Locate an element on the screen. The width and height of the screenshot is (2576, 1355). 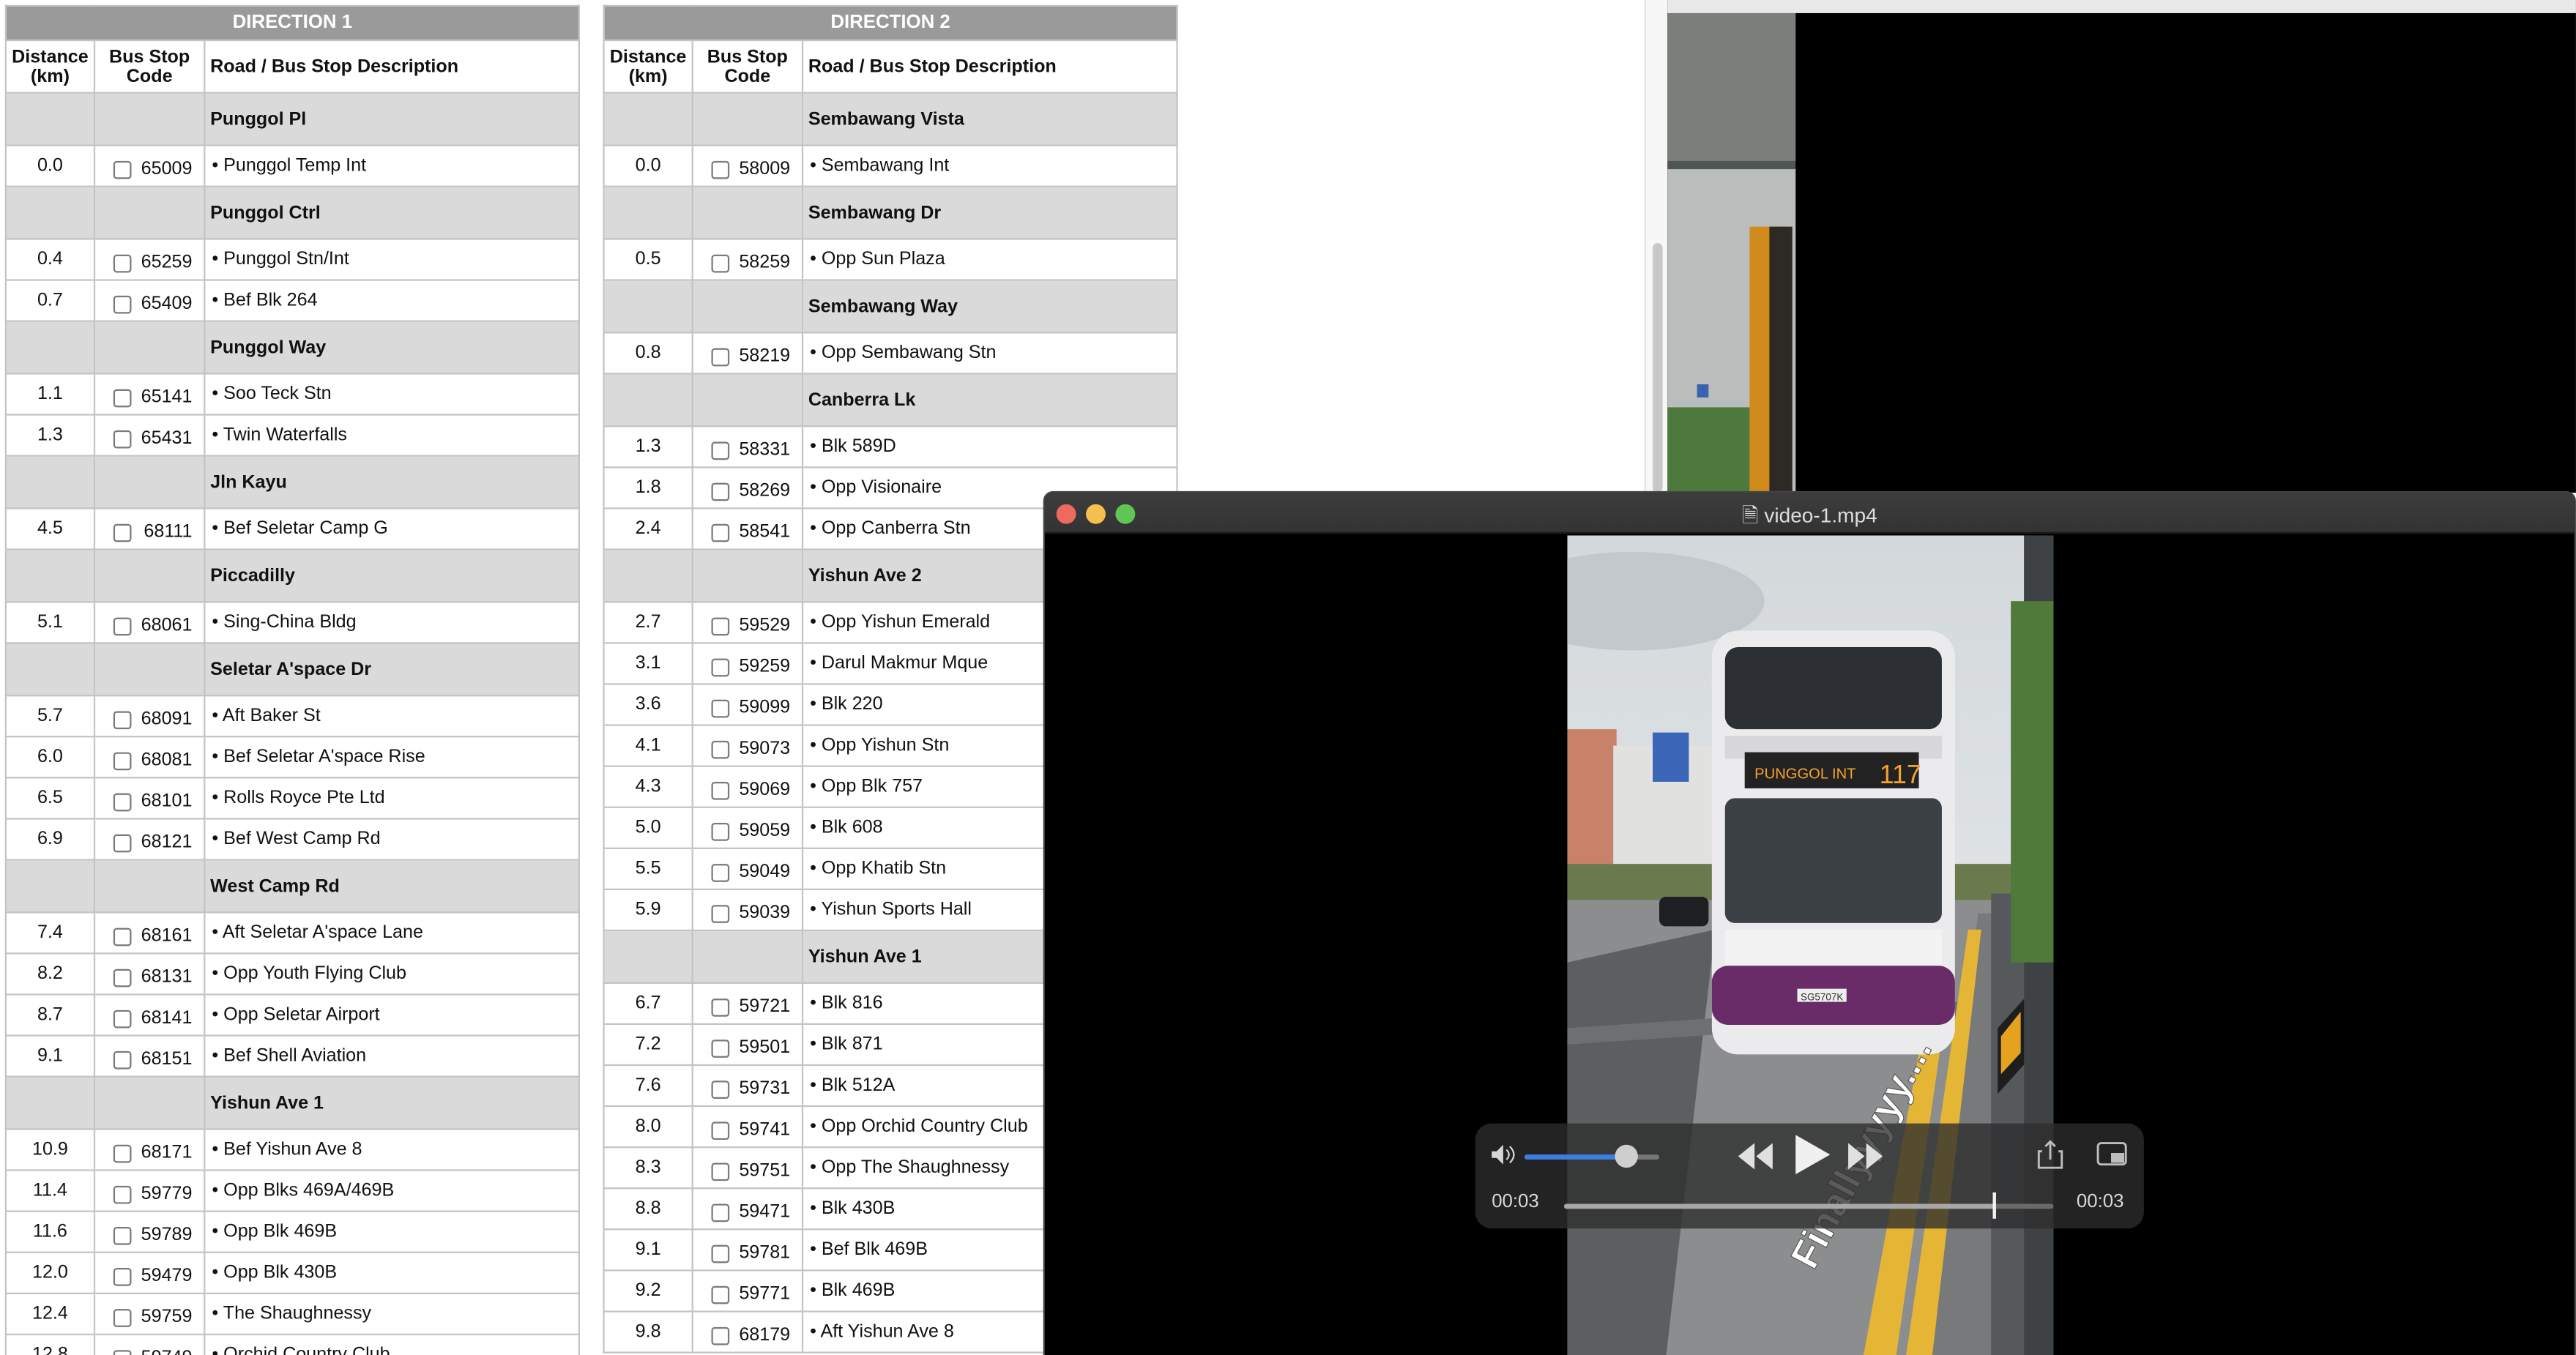
bus-stop-code: 68061 is located at coordinates (167, 626).